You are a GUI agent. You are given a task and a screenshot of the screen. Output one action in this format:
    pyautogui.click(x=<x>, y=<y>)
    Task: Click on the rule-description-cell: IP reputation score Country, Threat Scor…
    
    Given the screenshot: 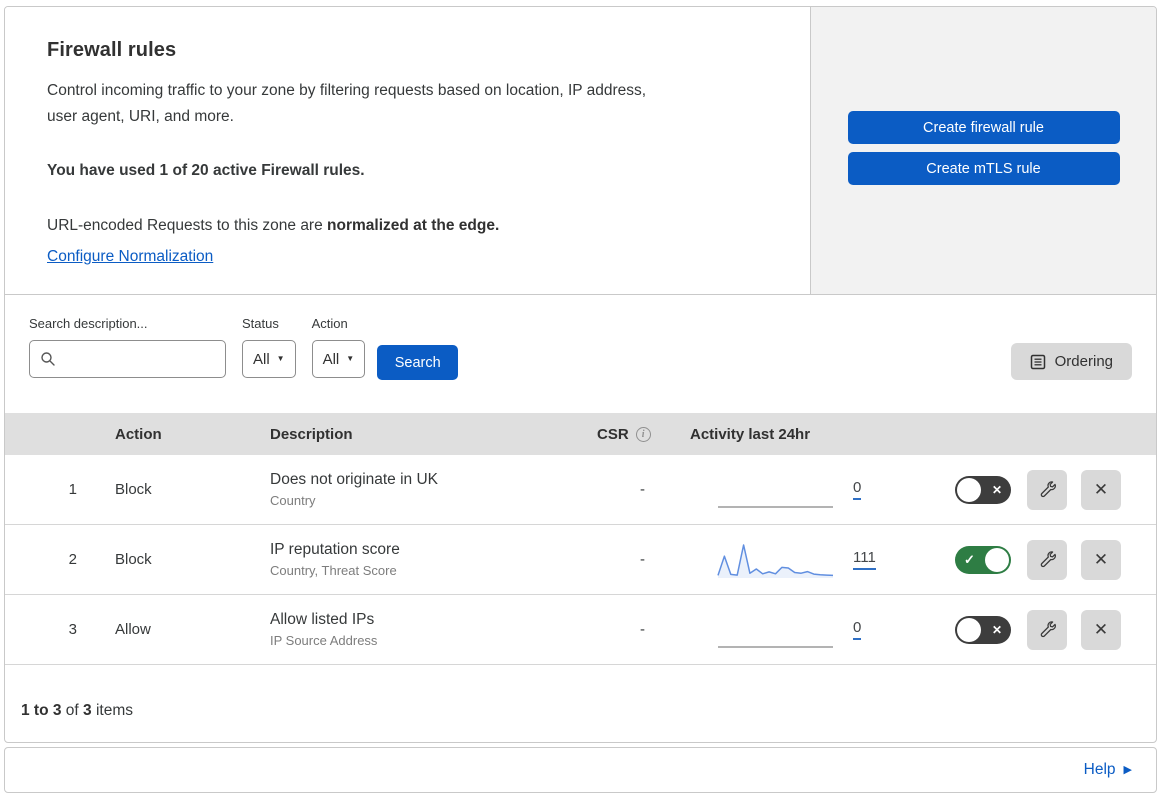 What is the action you would take?
    pyautogui.click(x=432, y=559)
    